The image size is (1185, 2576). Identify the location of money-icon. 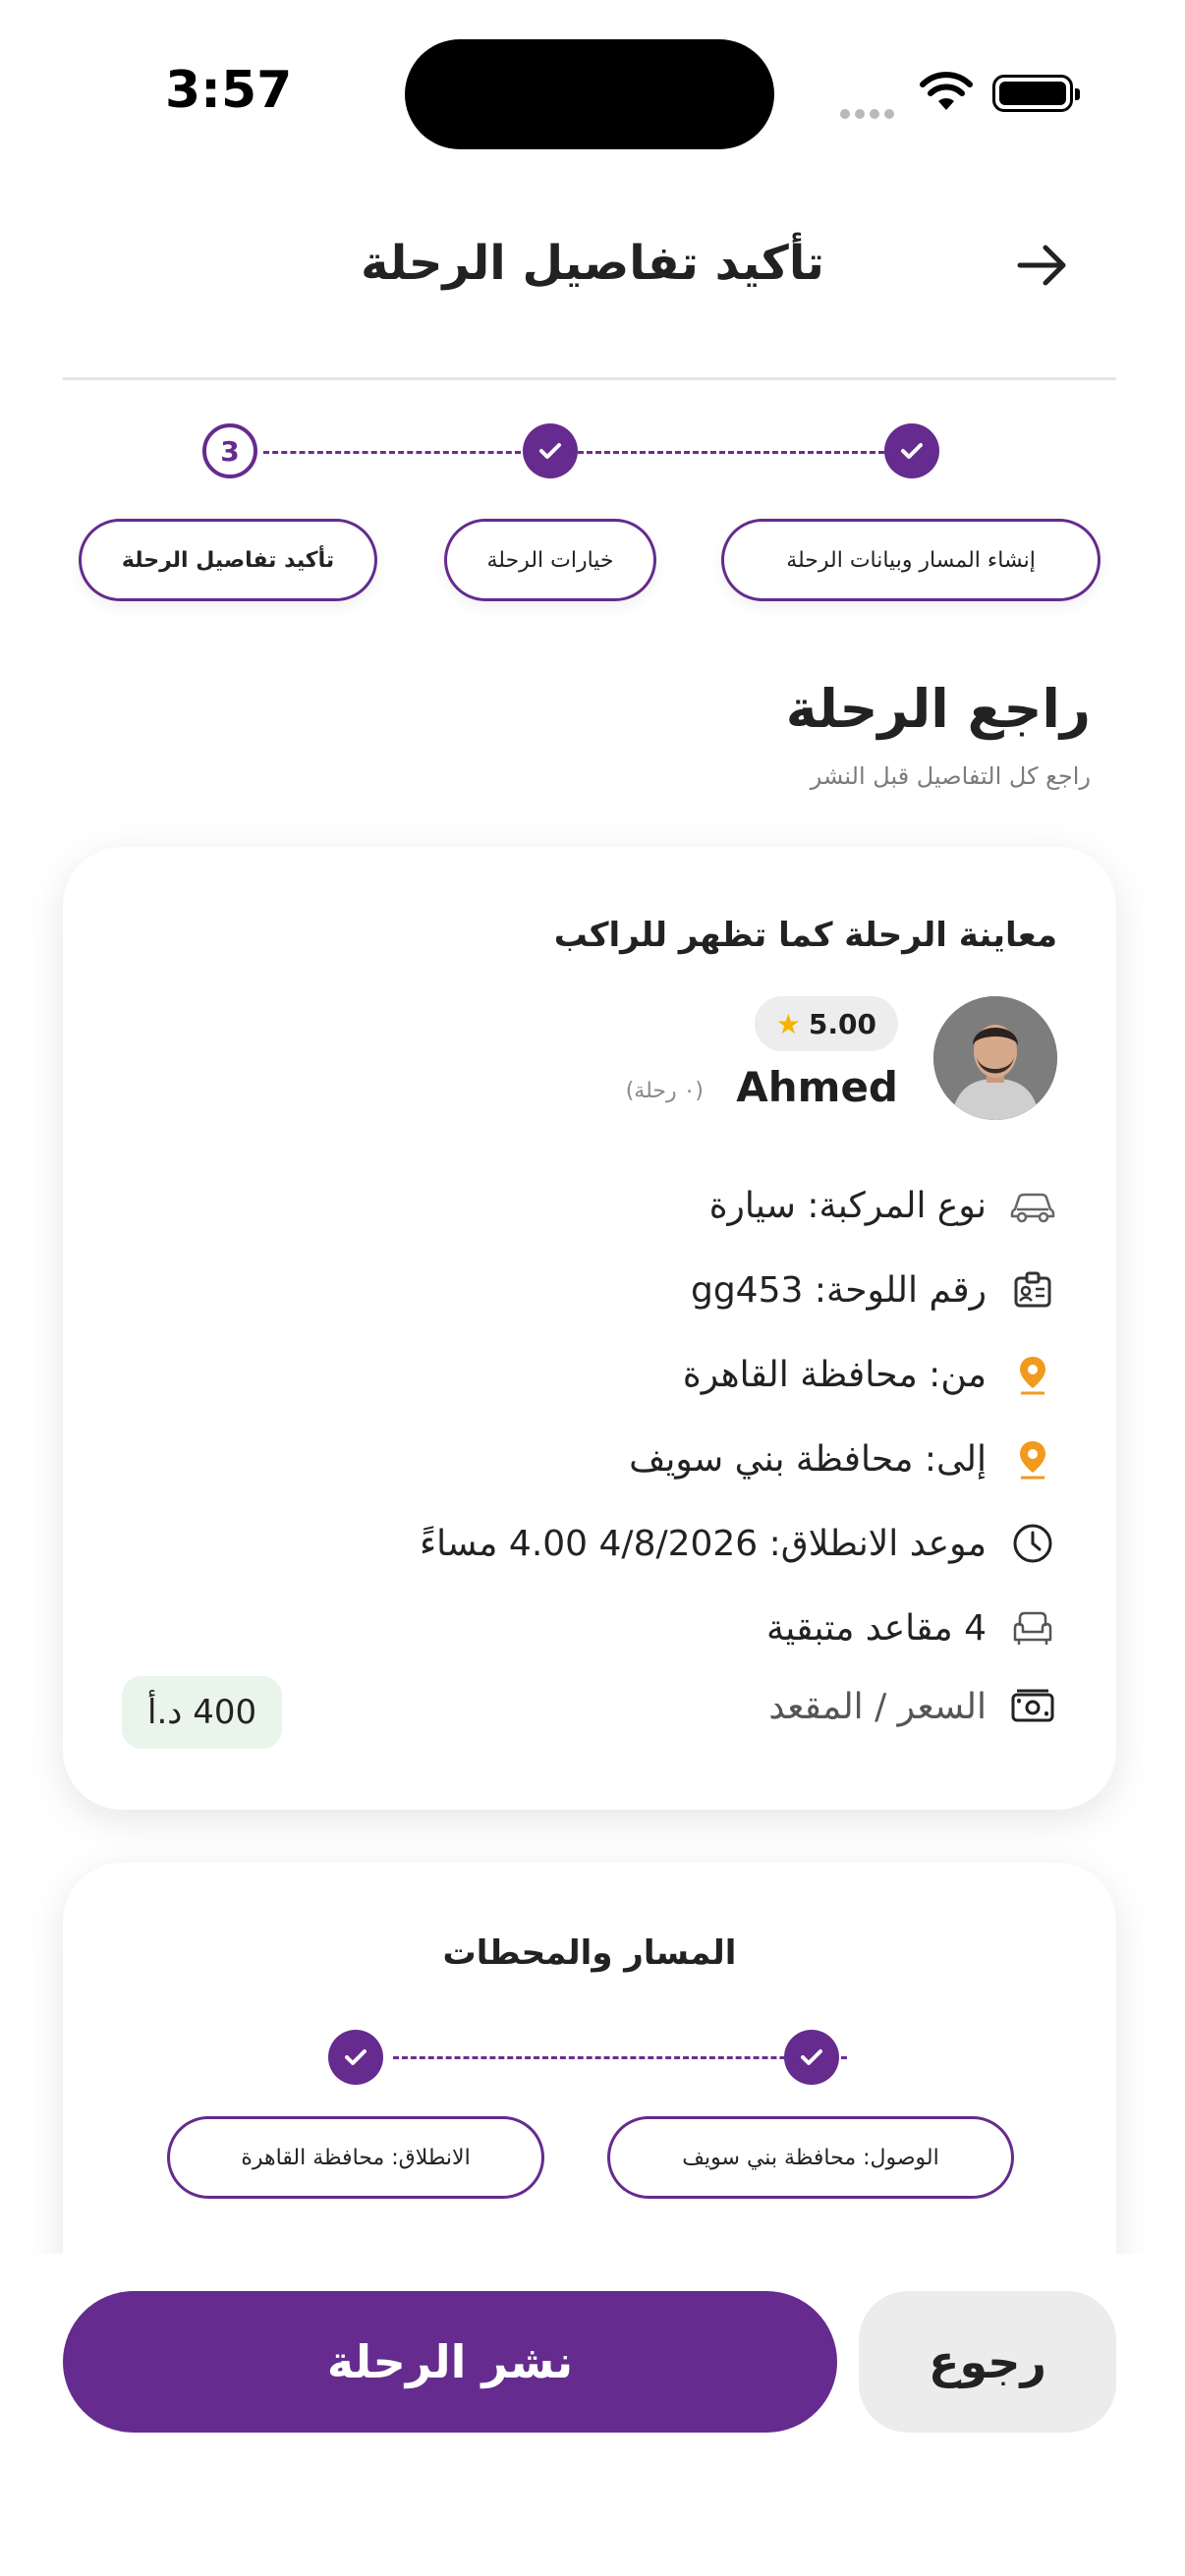
(1033, 1706).